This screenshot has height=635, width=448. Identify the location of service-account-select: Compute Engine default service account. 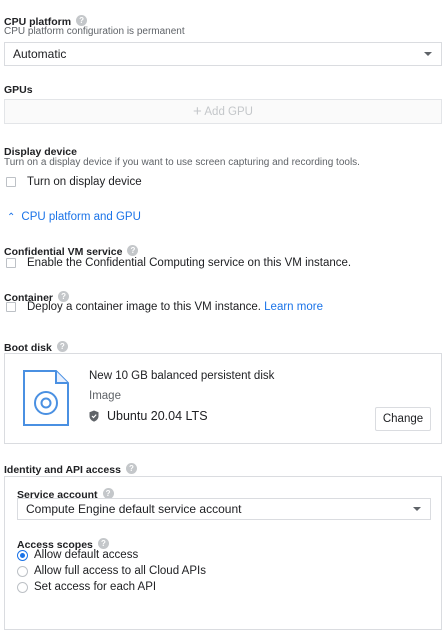
(224, 509).